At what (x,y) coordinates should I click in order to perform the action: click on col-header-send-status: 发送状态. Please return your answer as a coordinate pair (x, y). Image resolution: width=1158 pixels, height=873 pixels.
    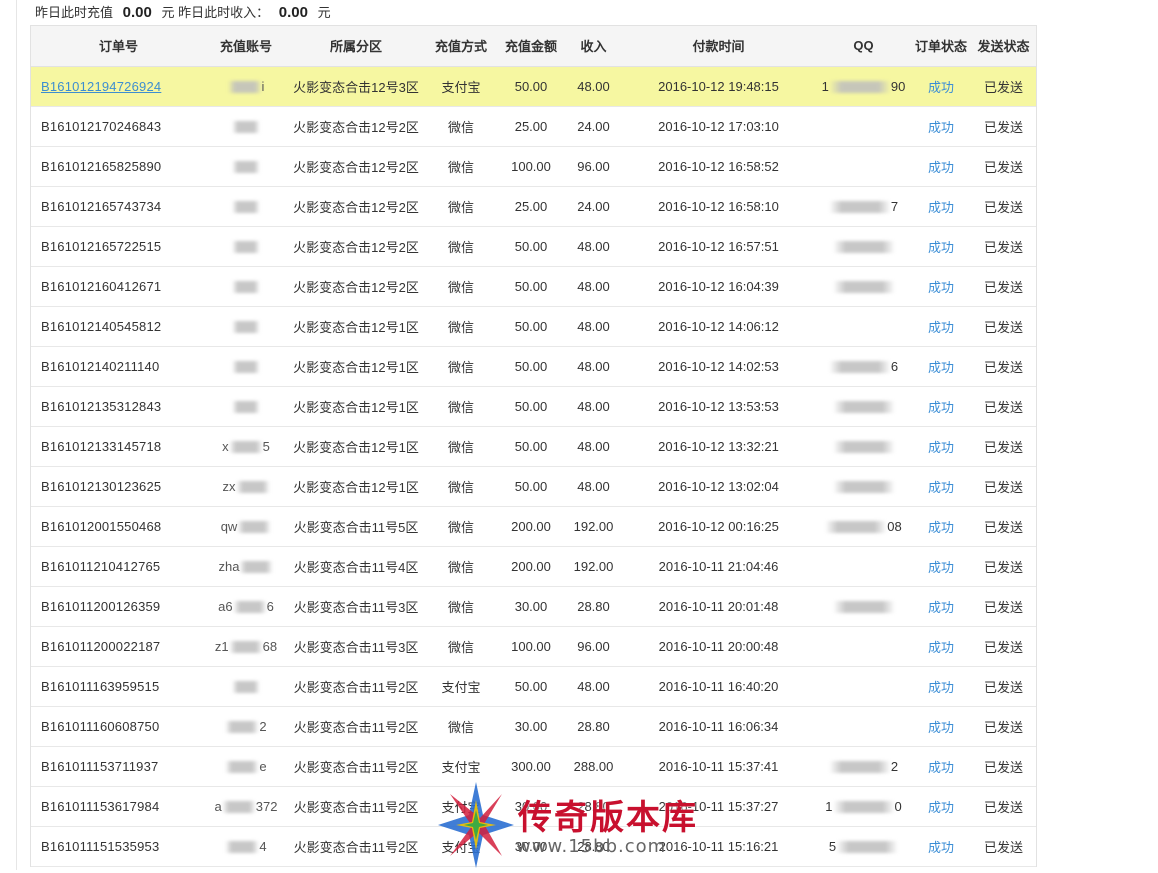
    Looking at the image, I should click on (1003, 46).